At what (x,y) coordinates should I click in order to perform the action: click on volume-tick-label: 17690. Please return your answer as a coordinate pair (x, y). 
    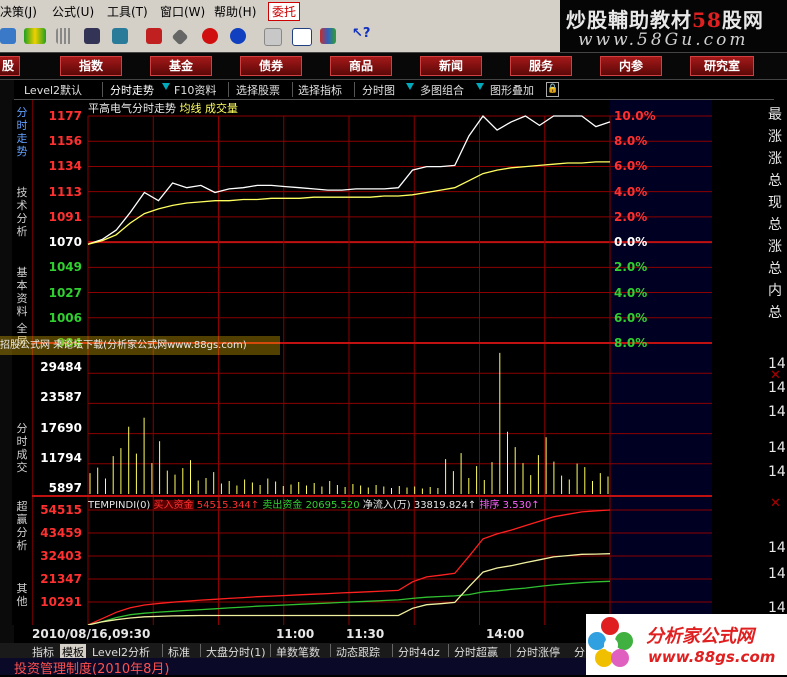
    Looking at the image, I should click on (61, 427).